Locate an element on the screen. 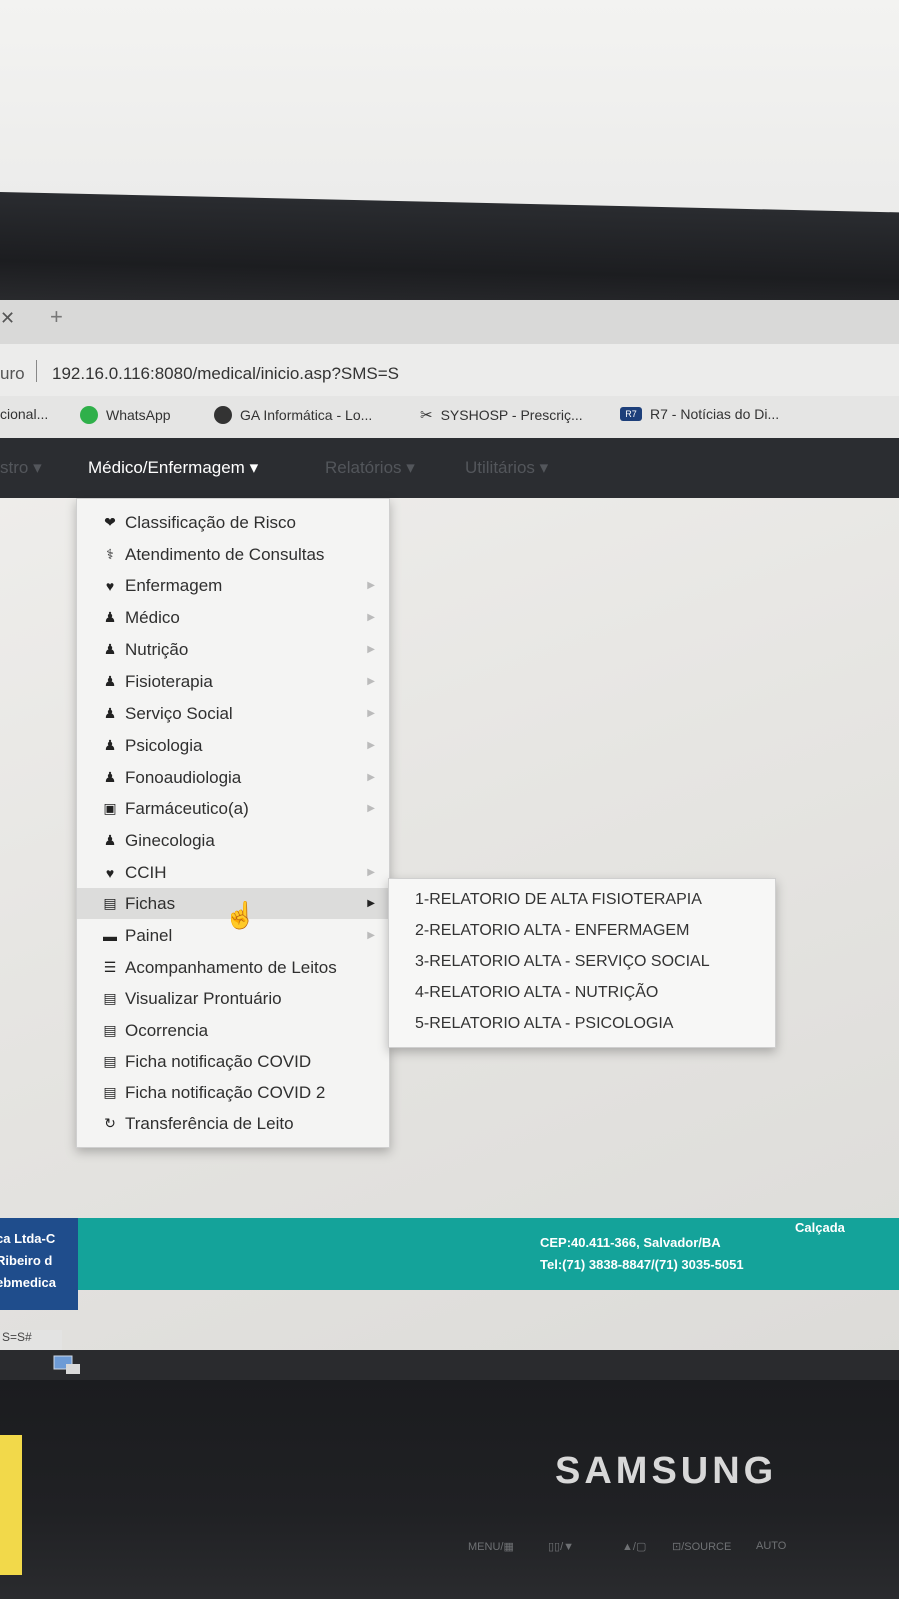  footer-line: ca Ltda-C is located at coordinates (28, 1238).